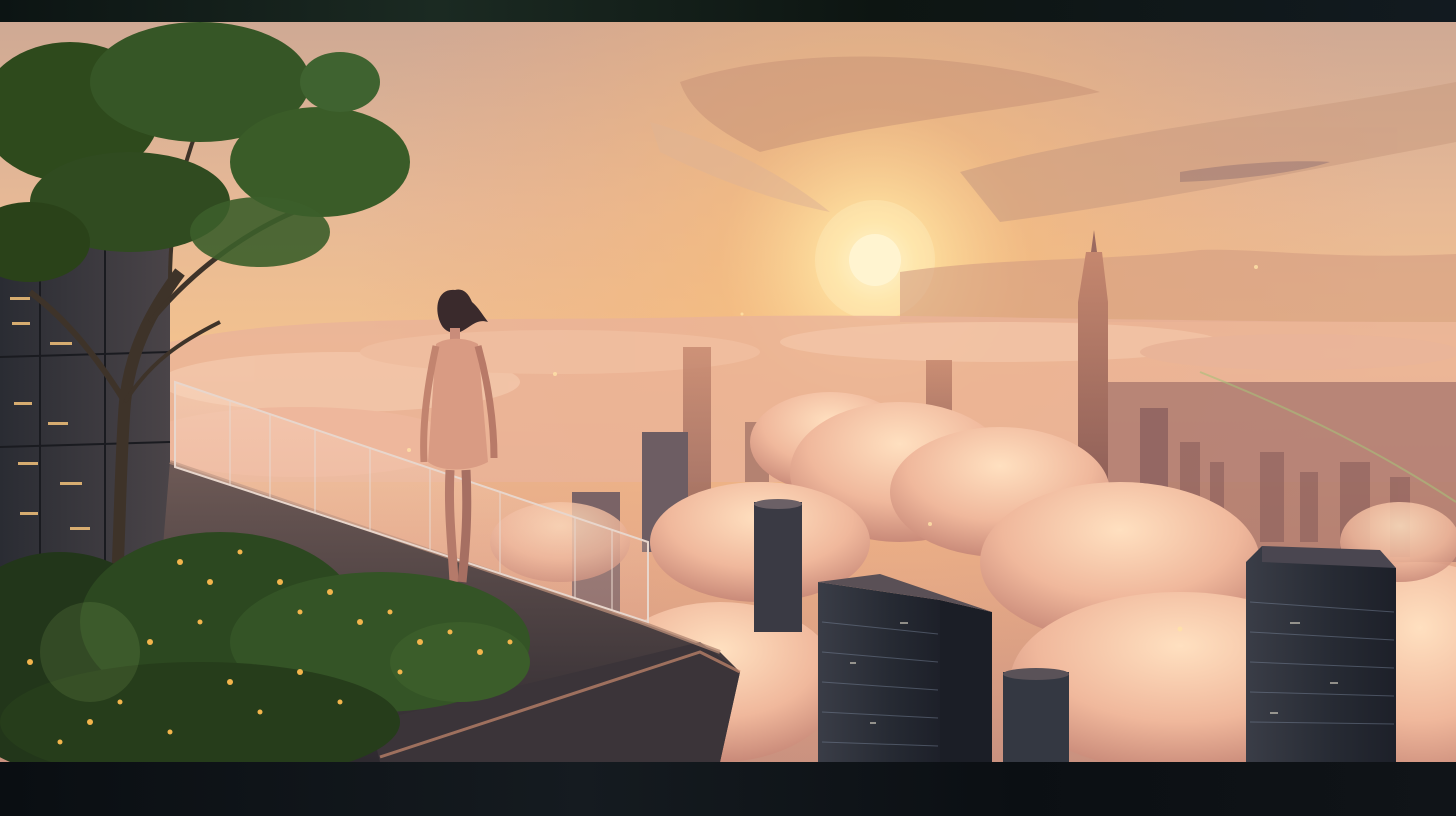 The width and height of the screenshot is (1456, 816). Describe the element at coordinates (728, 11) in the screenshot. I see `top-letterbox-bar` at that location.